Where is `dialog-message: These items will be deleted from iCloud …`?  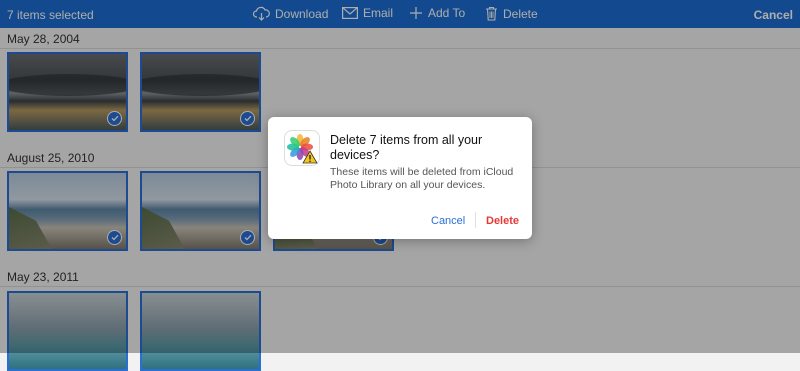
dialog-message: These items will be deleted from iCloud … is located at coordinates (422, 178).